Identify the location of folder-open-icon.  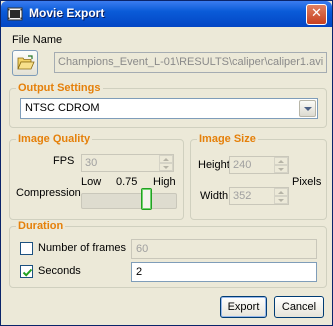
(26, 62).